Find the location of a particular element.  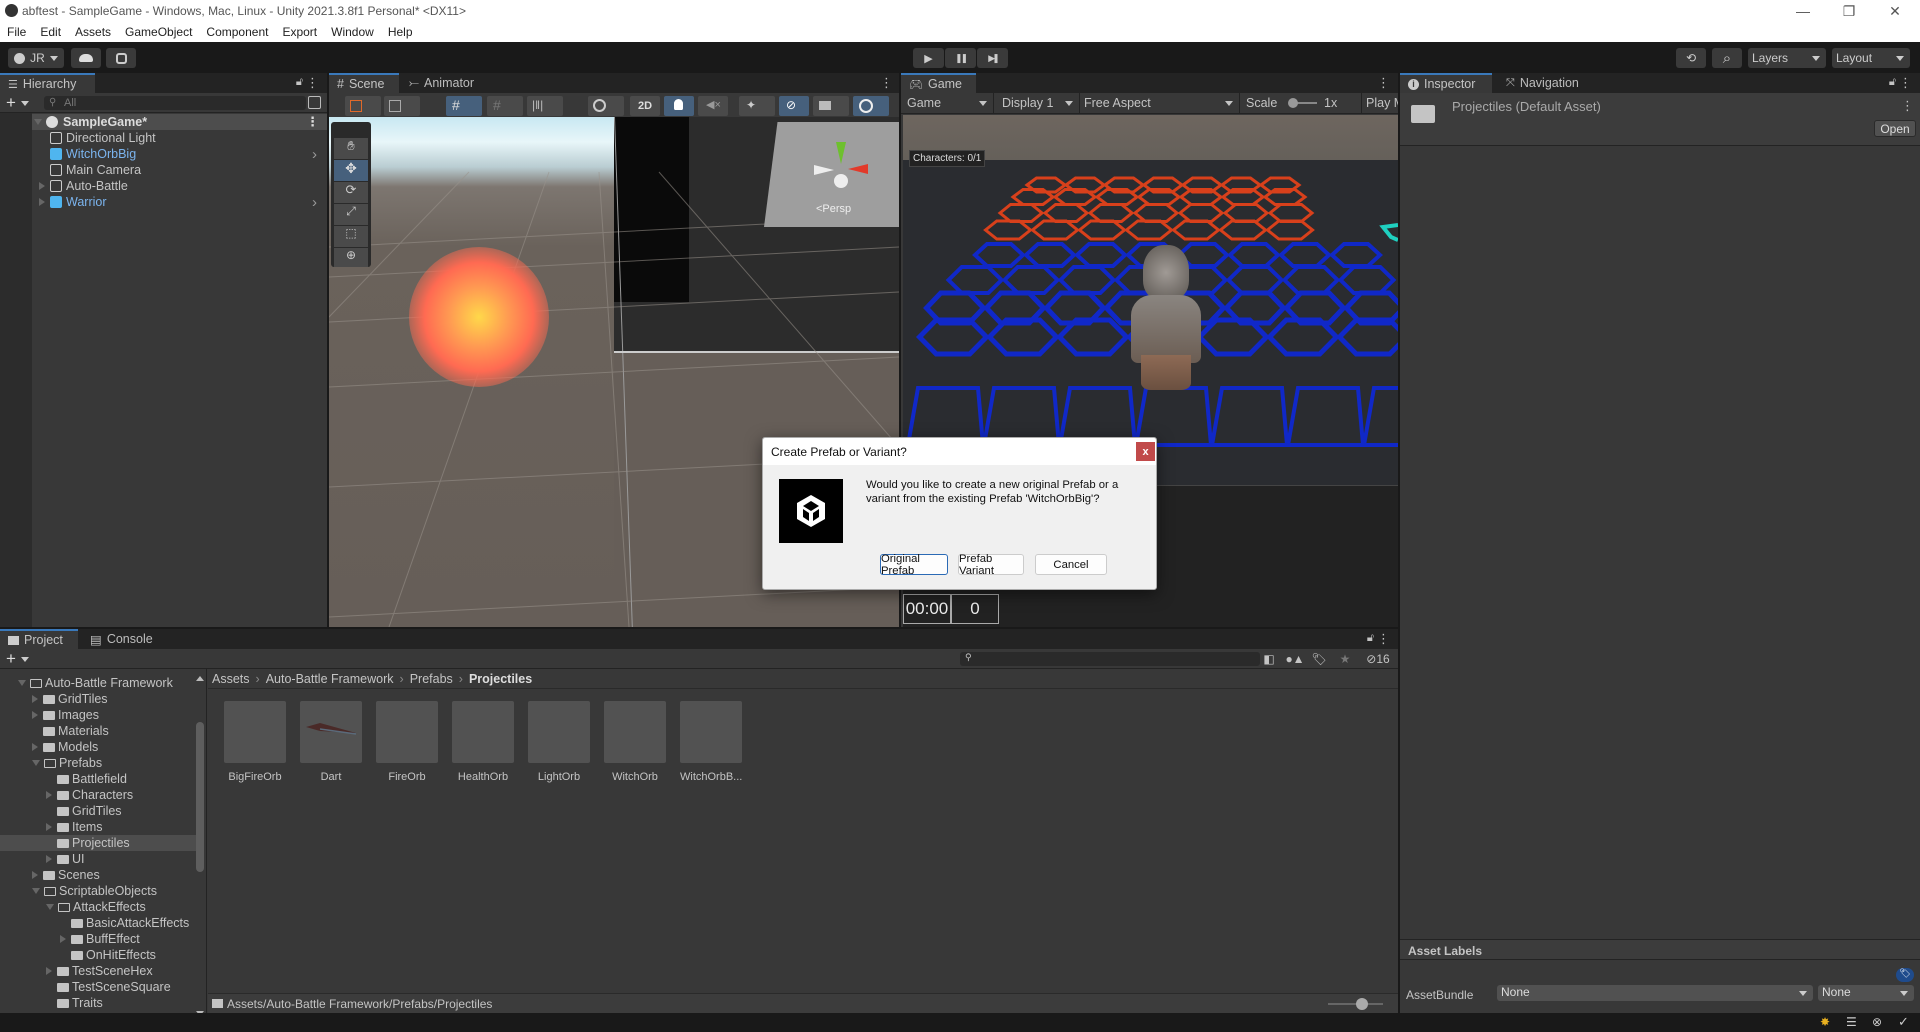

menu-export: Export is located at coordinates (299, 32).